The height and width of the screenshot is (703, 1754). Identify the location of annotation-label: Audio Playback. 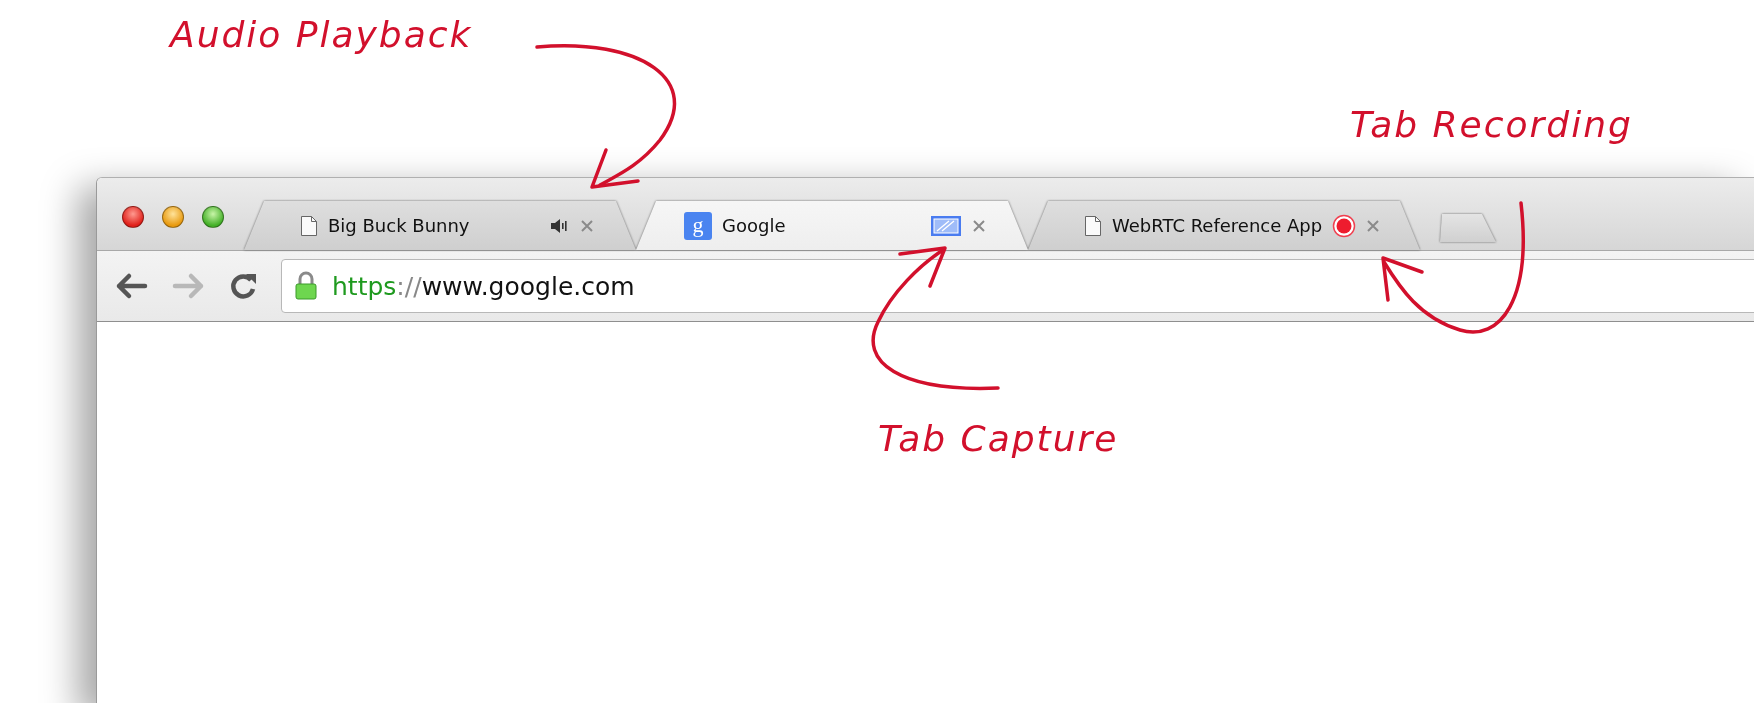
(321, 34).